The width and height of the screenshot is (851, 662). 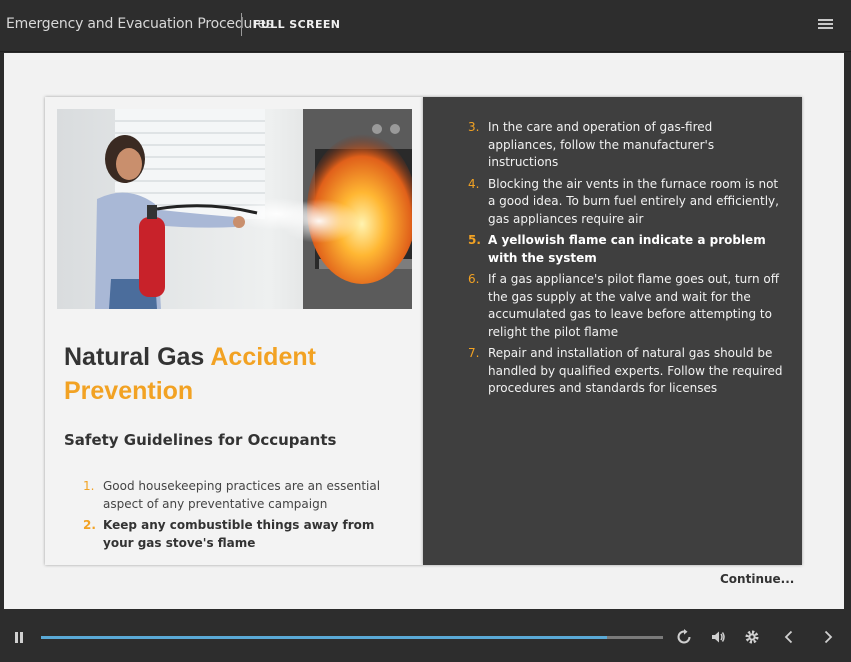 What do you see at coordinates (200, 440) in the screenshot?
I see `slide-subtitle: Safety Guidelines for Occupants` at bounding box center [200, 440].